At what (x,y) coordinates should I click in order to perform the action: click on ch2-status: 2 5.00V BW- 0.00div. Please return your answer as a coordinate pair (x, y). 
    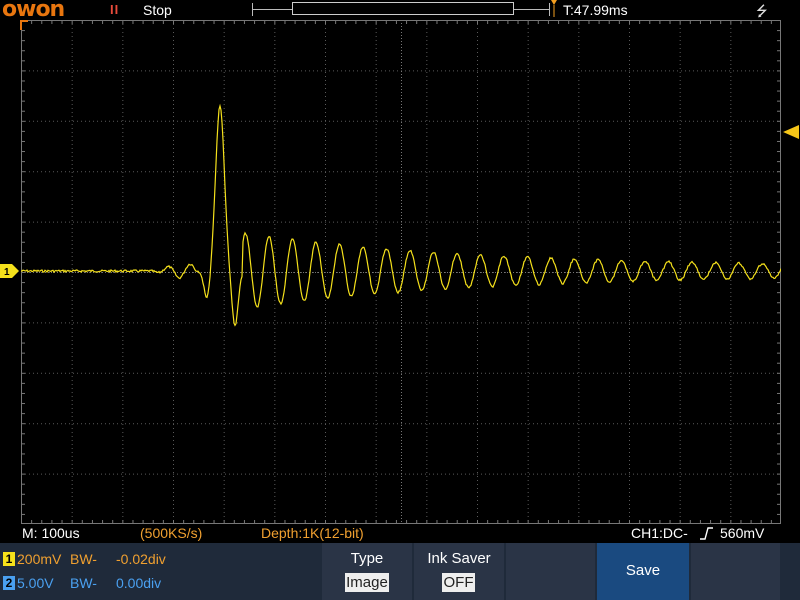
    Looking at the image, I should click on (161, 583).